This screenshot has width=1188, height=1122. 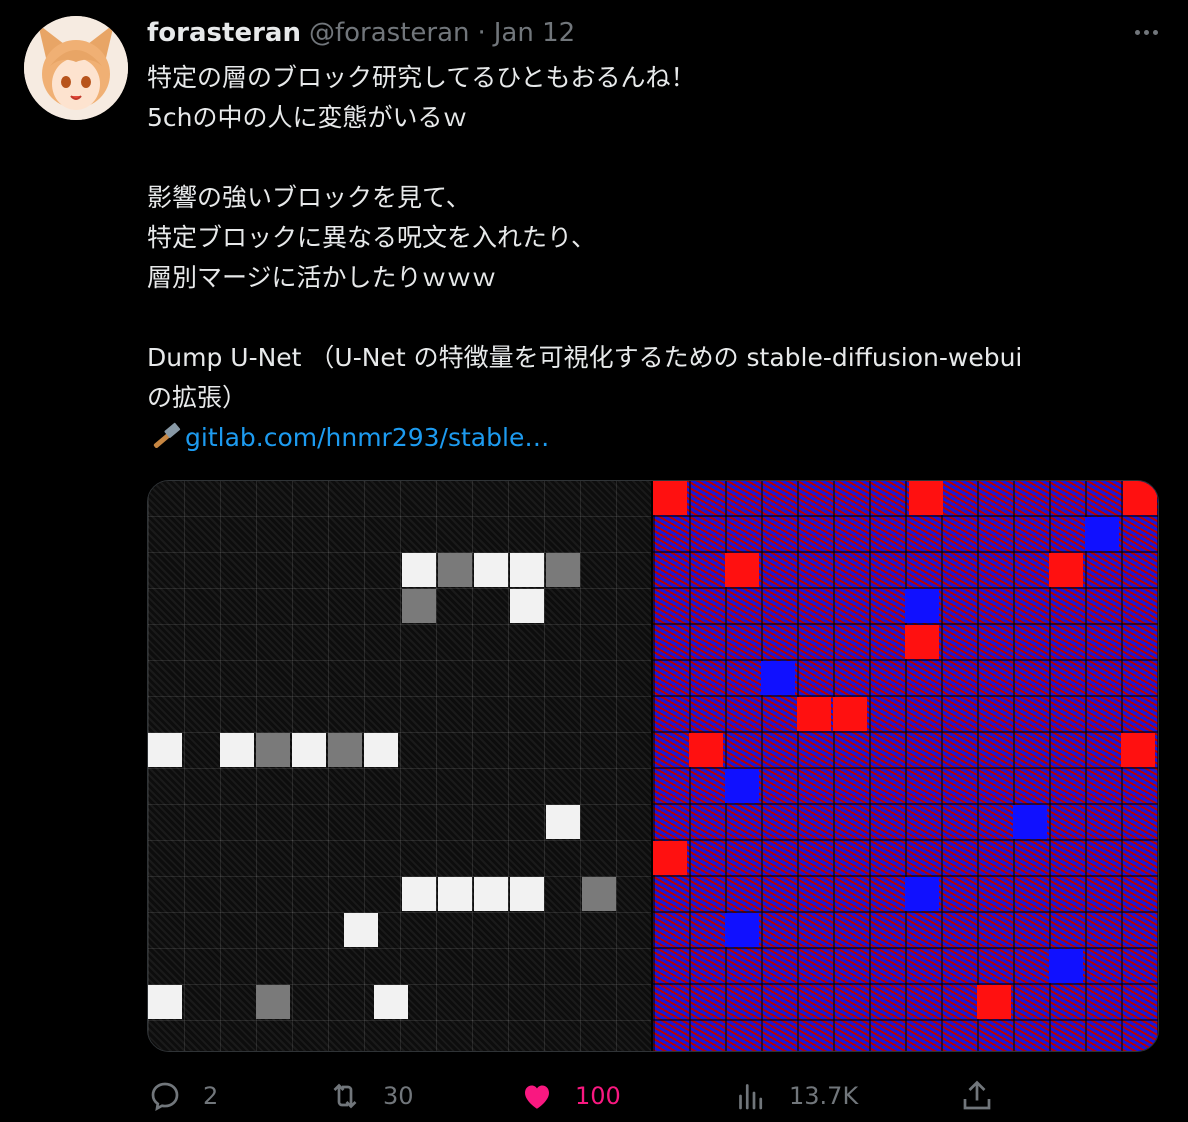 I want to click on views-count: 13.7K, so click(x=824, y=1096).